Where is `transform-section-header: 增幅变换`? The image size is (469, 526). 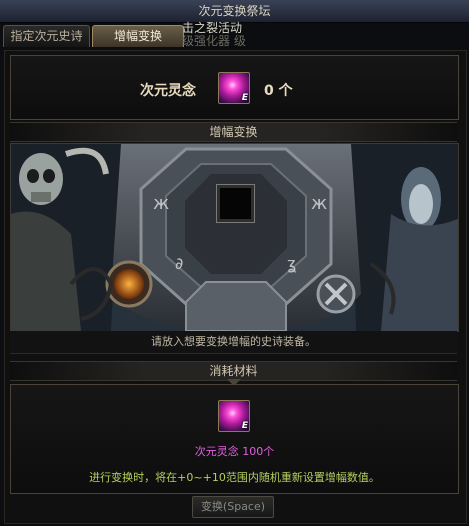
transform-section-header: 增幅变换 is located at coordinates (233, 132).